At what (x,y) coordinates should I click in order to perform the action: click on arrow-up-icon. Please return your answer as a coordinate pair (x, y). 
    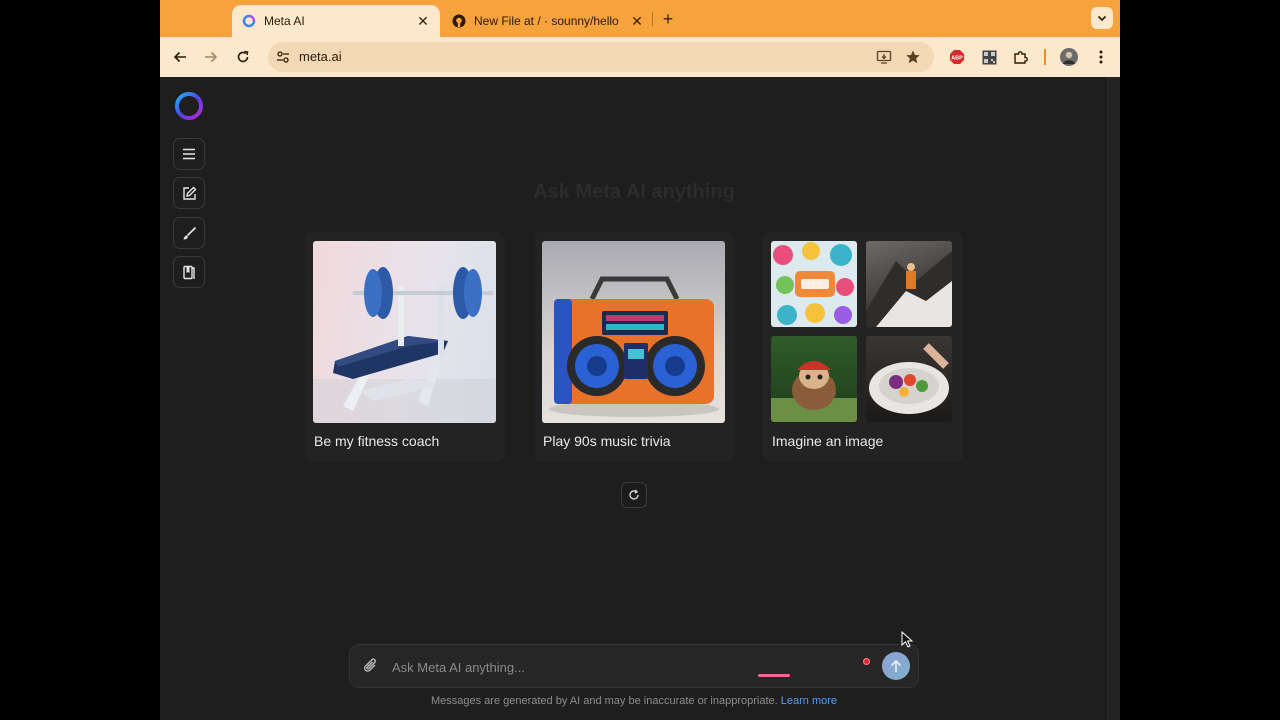
    Looking at the image, I should click on (896, 665).